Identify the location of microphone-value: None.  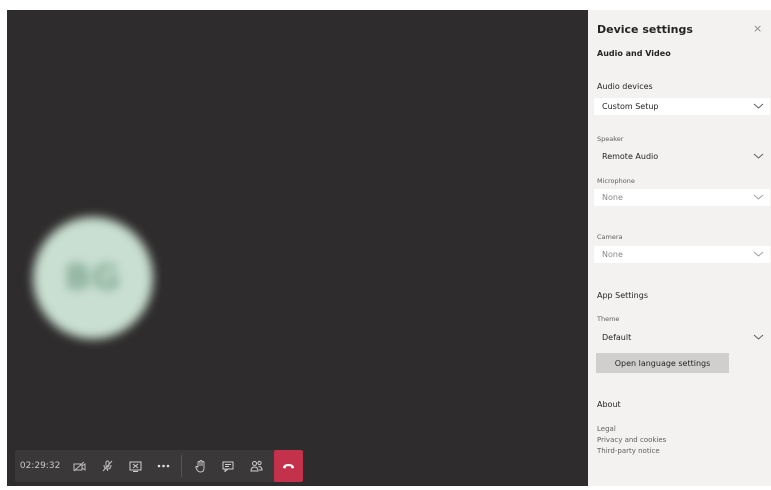
(612, 197).